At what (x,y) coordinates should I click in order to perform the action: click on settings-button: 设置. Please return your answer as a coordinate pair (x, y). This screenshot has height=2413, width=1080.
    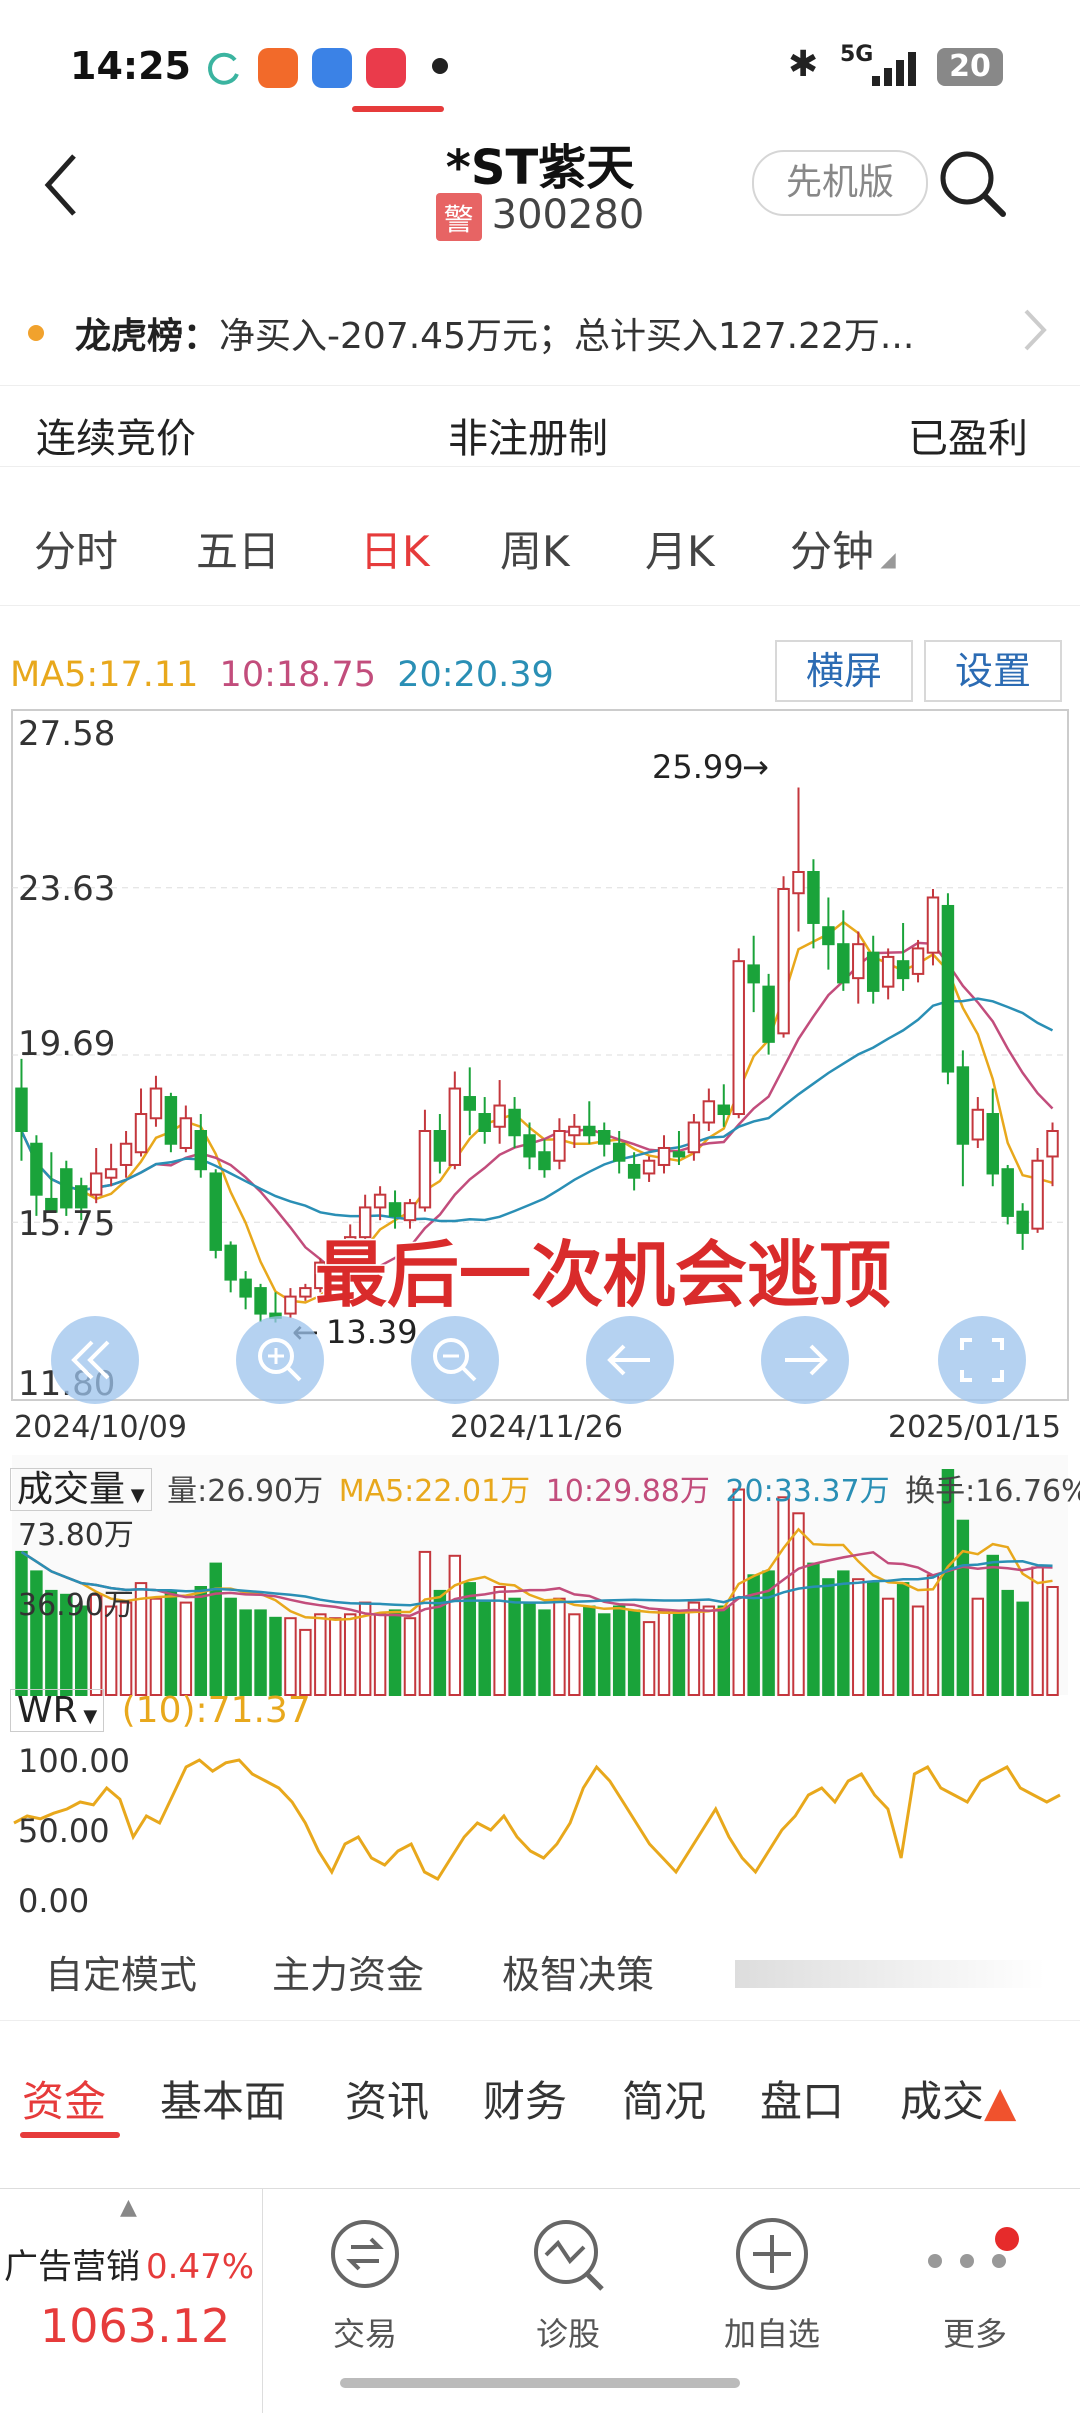
    Looking at the image, I should click on (993, 671).